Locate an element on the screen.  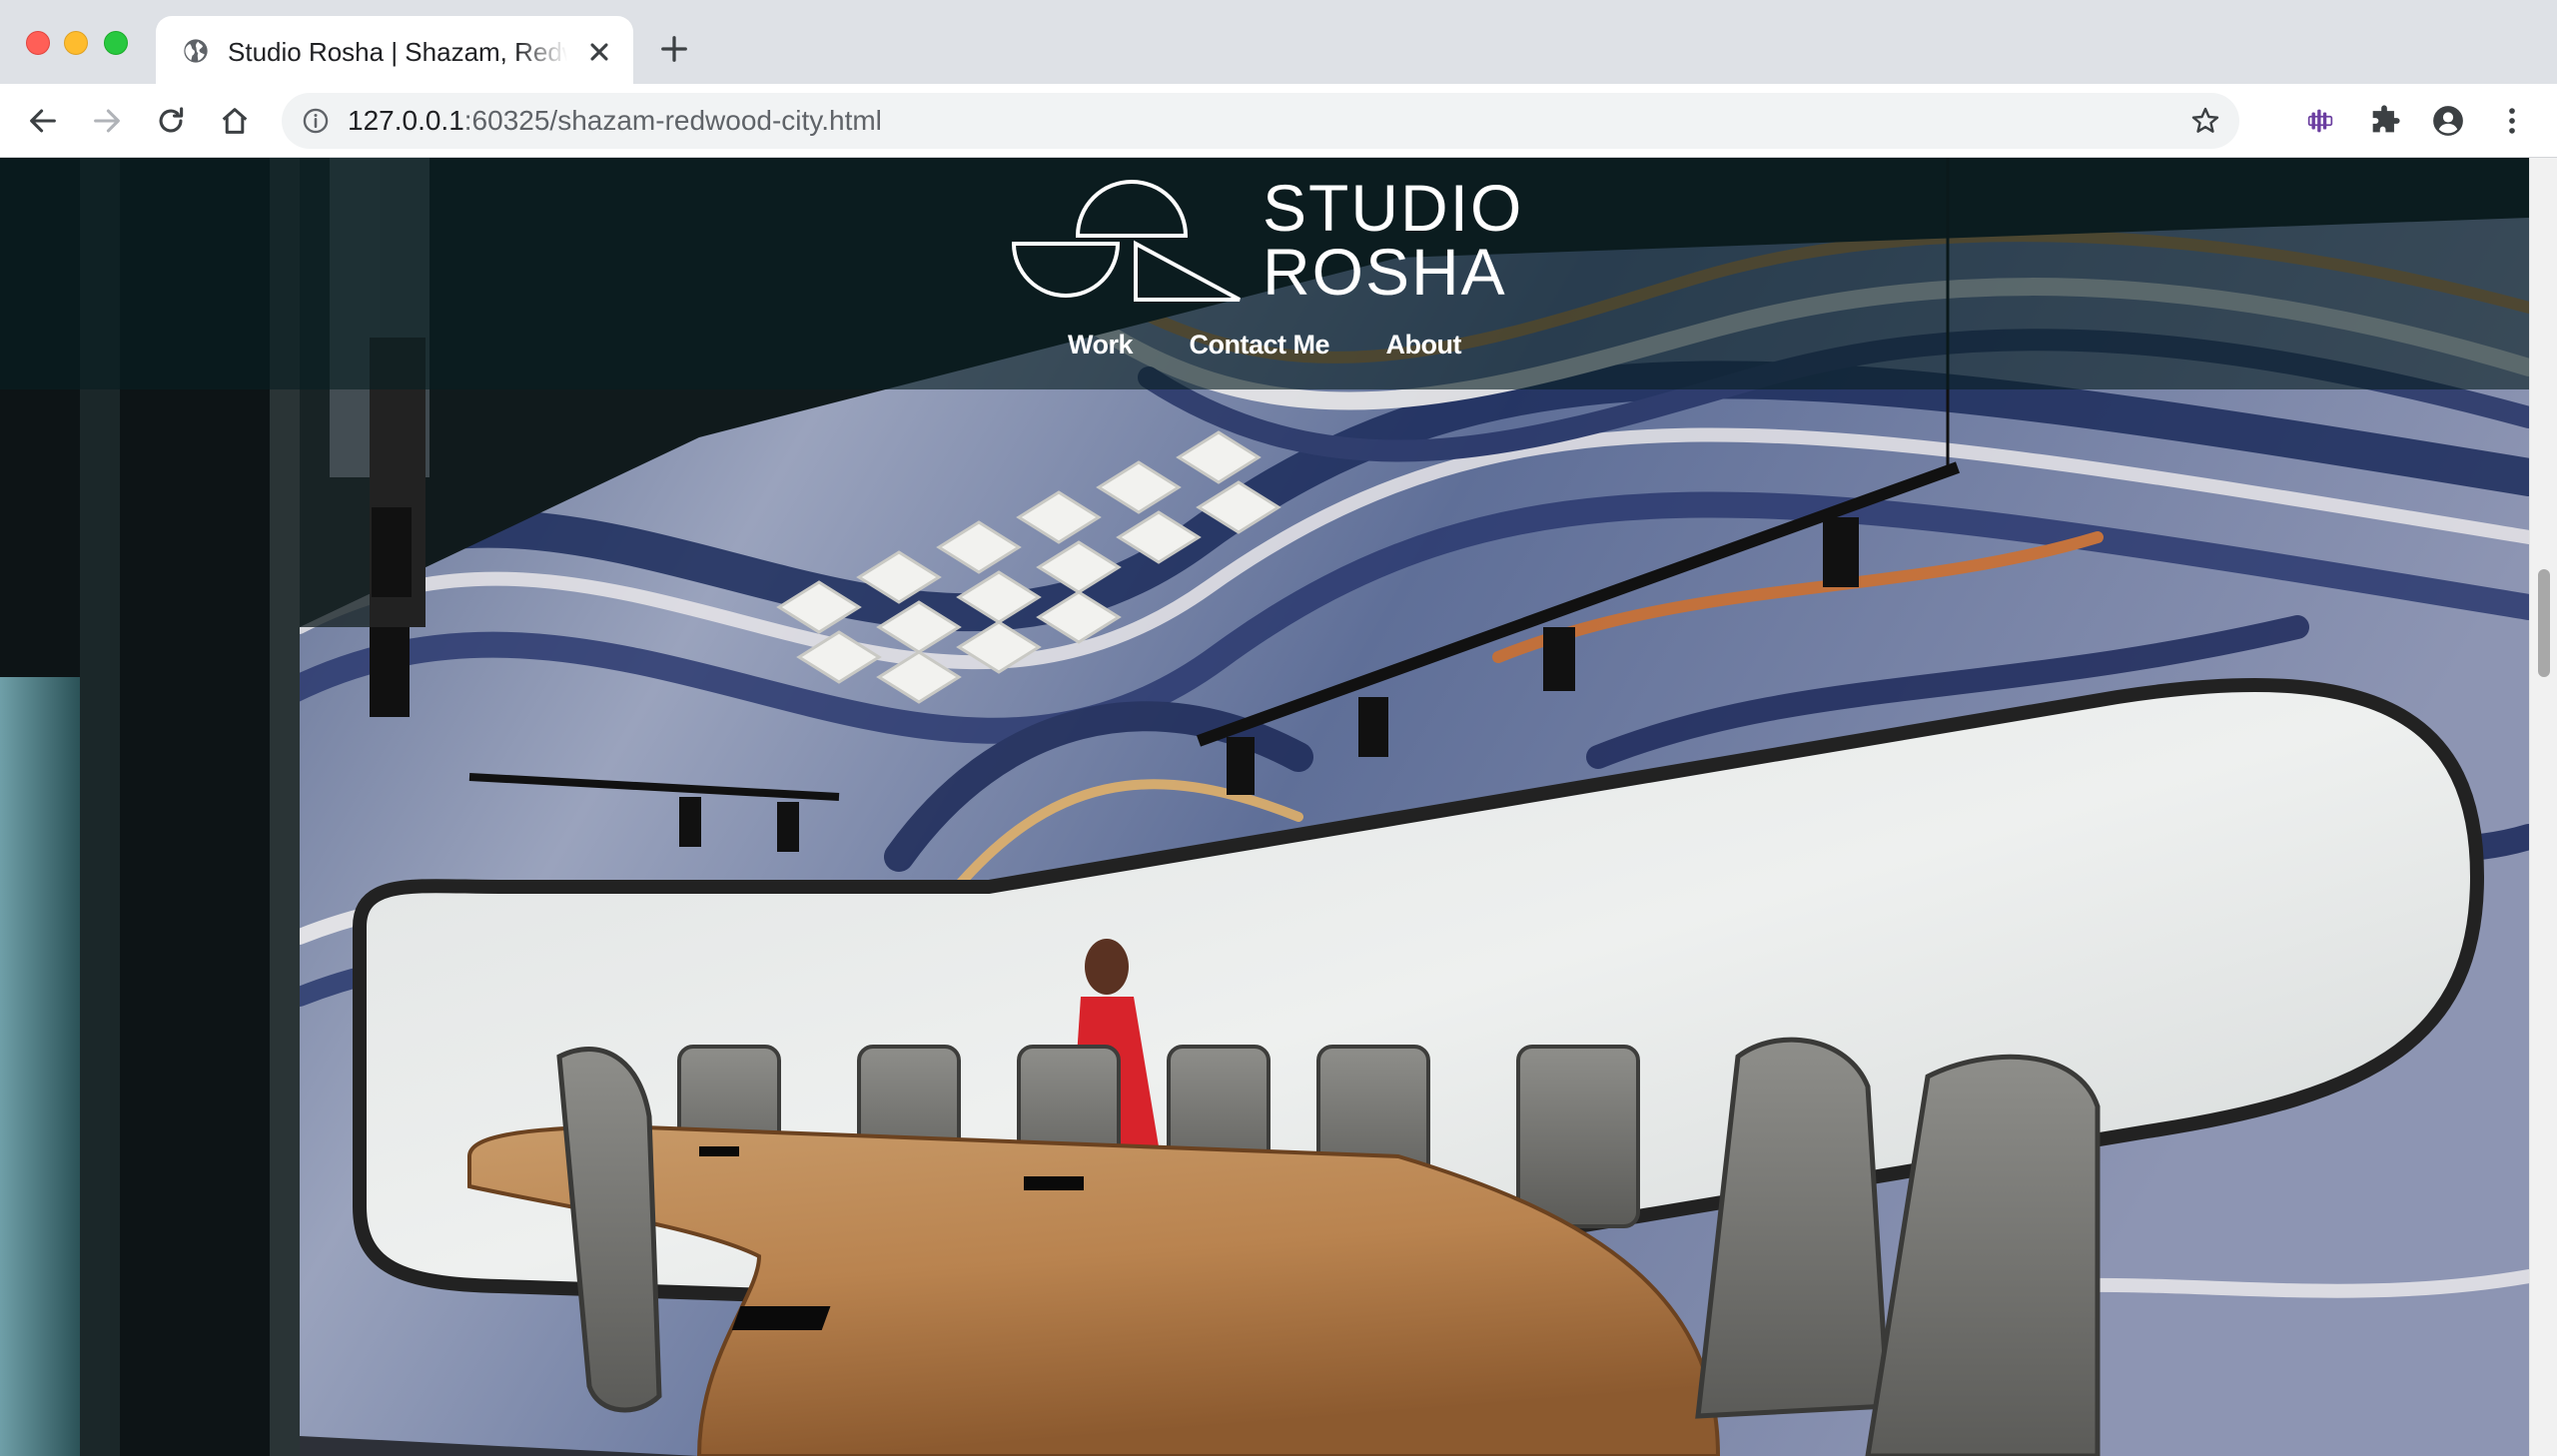
vertical-scrollbar is located at coordinates (2543, 807).